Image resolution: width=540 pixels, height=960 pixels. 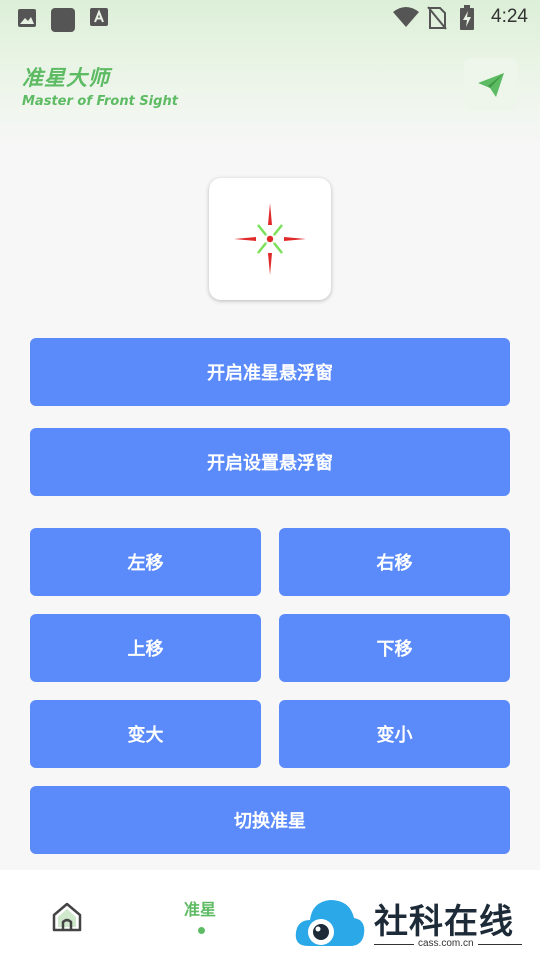 I want to click on font-icon, so click(x=99, y=17).